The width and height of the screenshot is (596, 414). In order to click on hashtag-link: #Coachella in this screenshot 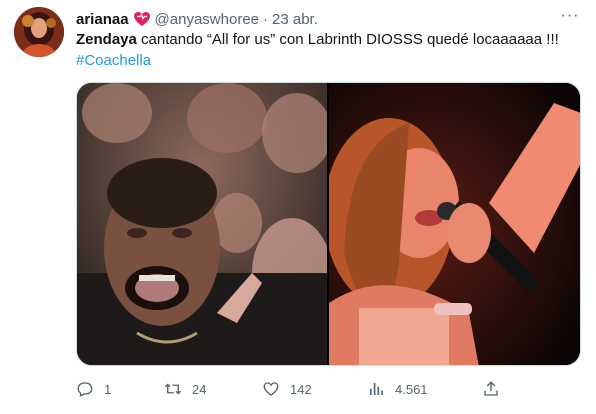, I will do `click(113, 60)`.